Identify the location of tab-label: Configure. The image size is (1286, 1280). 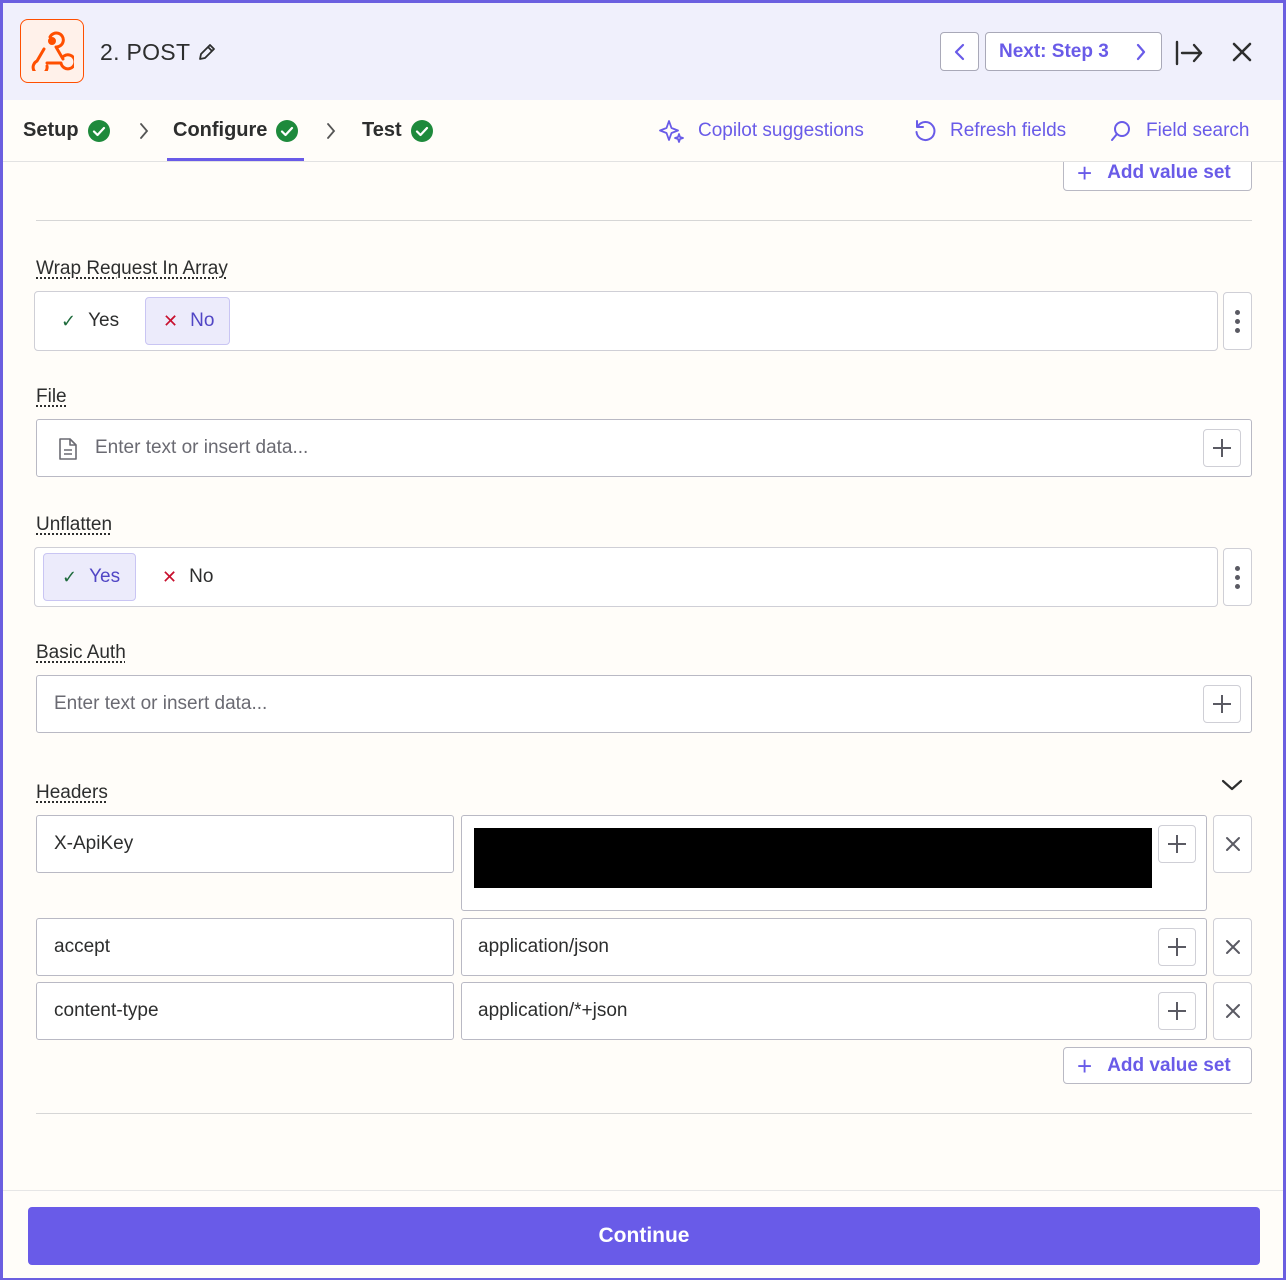
(220, 130).